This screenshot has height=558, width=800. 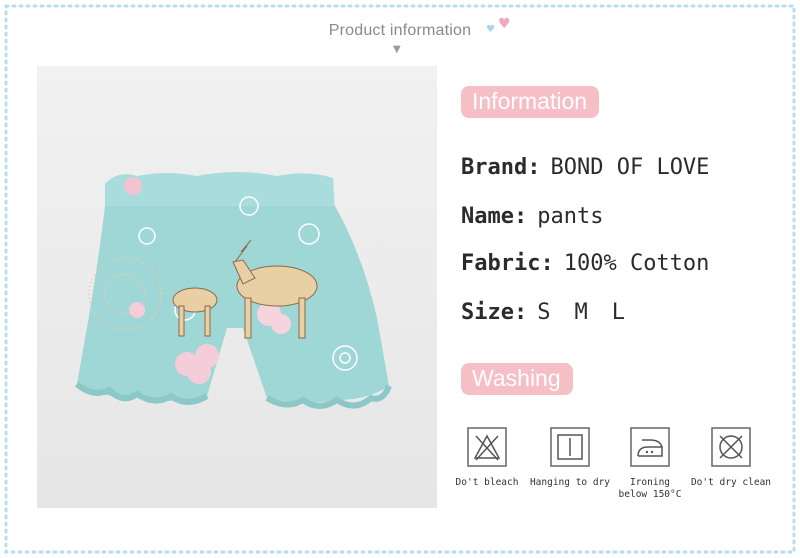 What do you see at coordinates (570, 216) in the screenshot?
I see `name-value: pants` at bounding box center [570, 216].